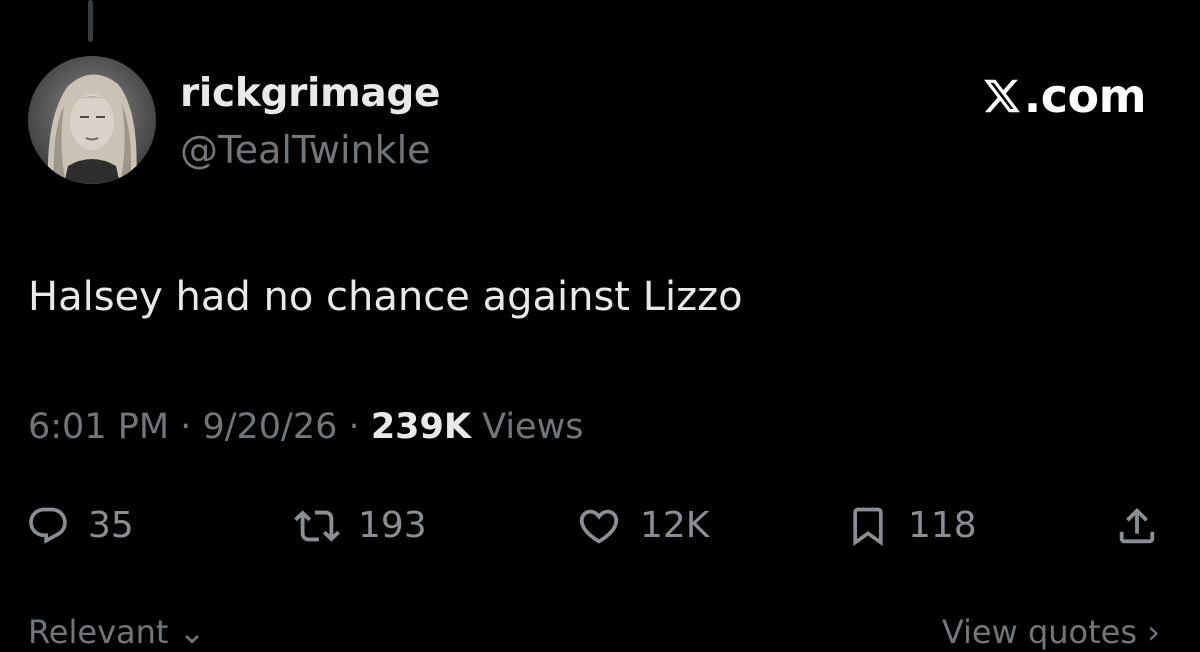  Describe the element at coordinates (533, 427) in the screenshot. I see `views-label: Views` at that location.